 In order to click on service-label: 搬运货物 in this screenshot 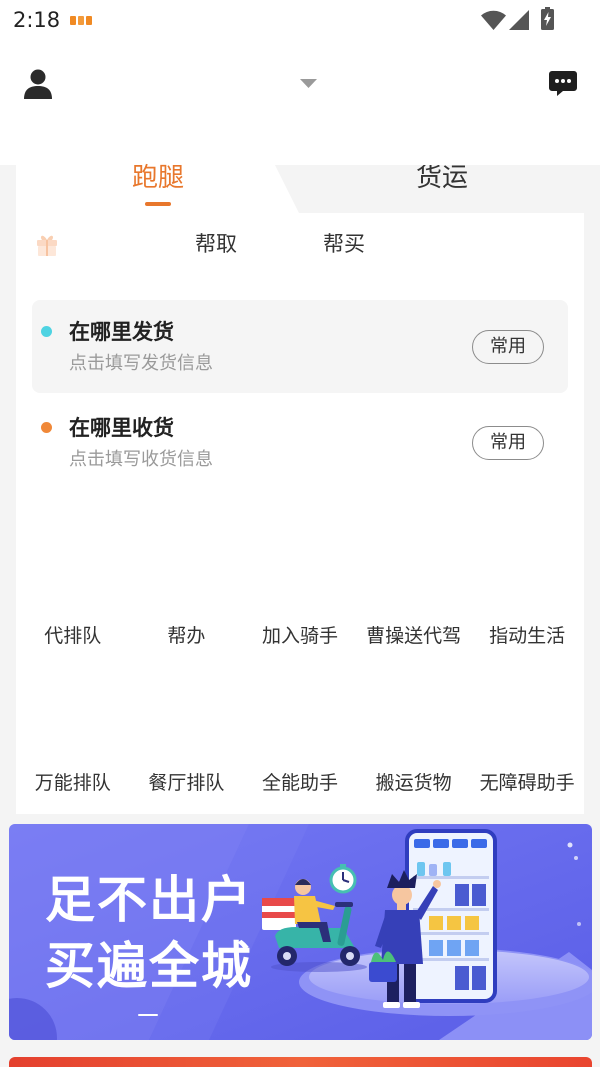, I will do `click(413, 783)`.